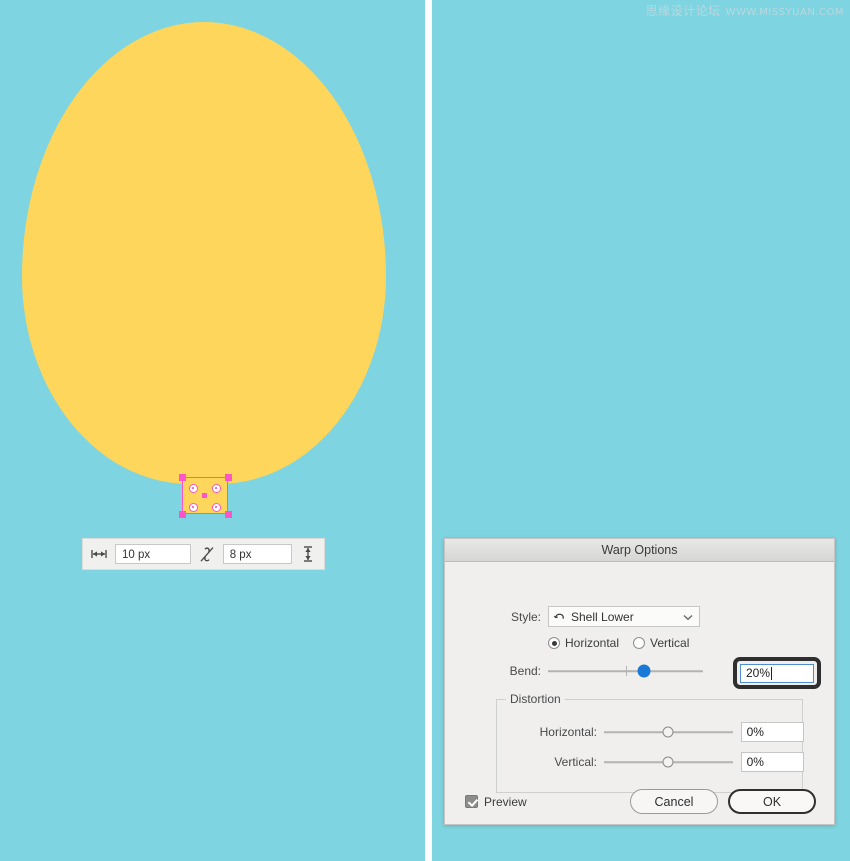 This screenshot has width=850, height=861. I want to click on radio-horizontal-label: Horizontal, so click(592, 643).